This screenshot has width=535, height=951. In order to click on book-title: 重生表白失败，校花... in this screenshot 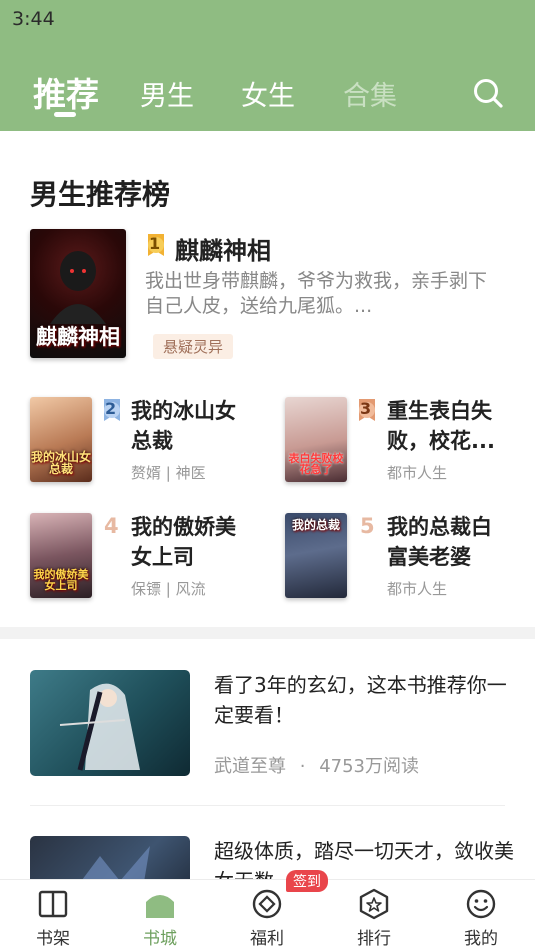, I will do `click(441, 426)`.